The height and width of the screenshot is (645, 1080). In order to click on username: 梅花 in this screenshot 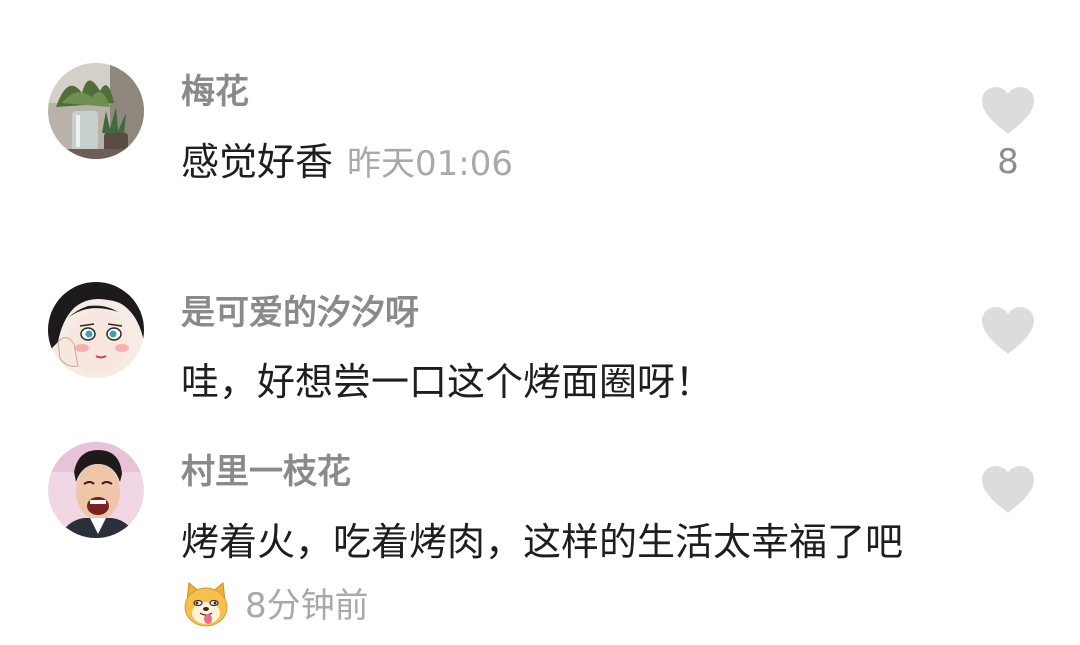, I will do `click(215, 92)`.